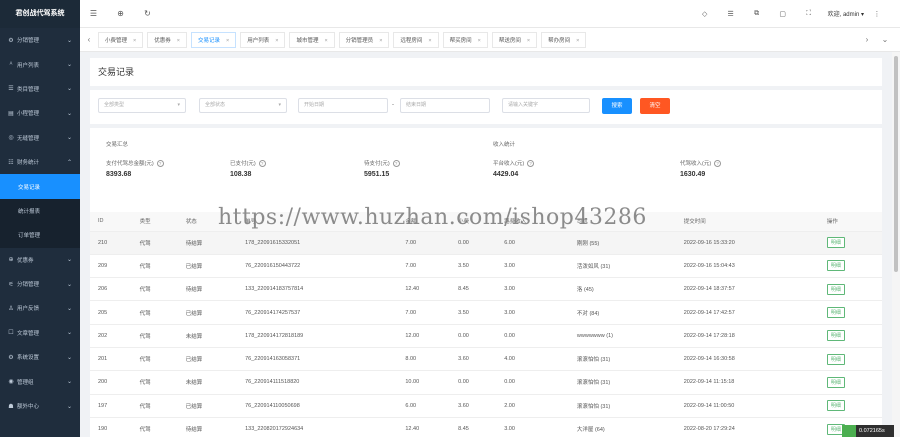 Image resolution: width=900 pixels, height=437 pixels. I want to click on sidebar-item-6: ◉ 管理组 ⌄, so click(40, 381).